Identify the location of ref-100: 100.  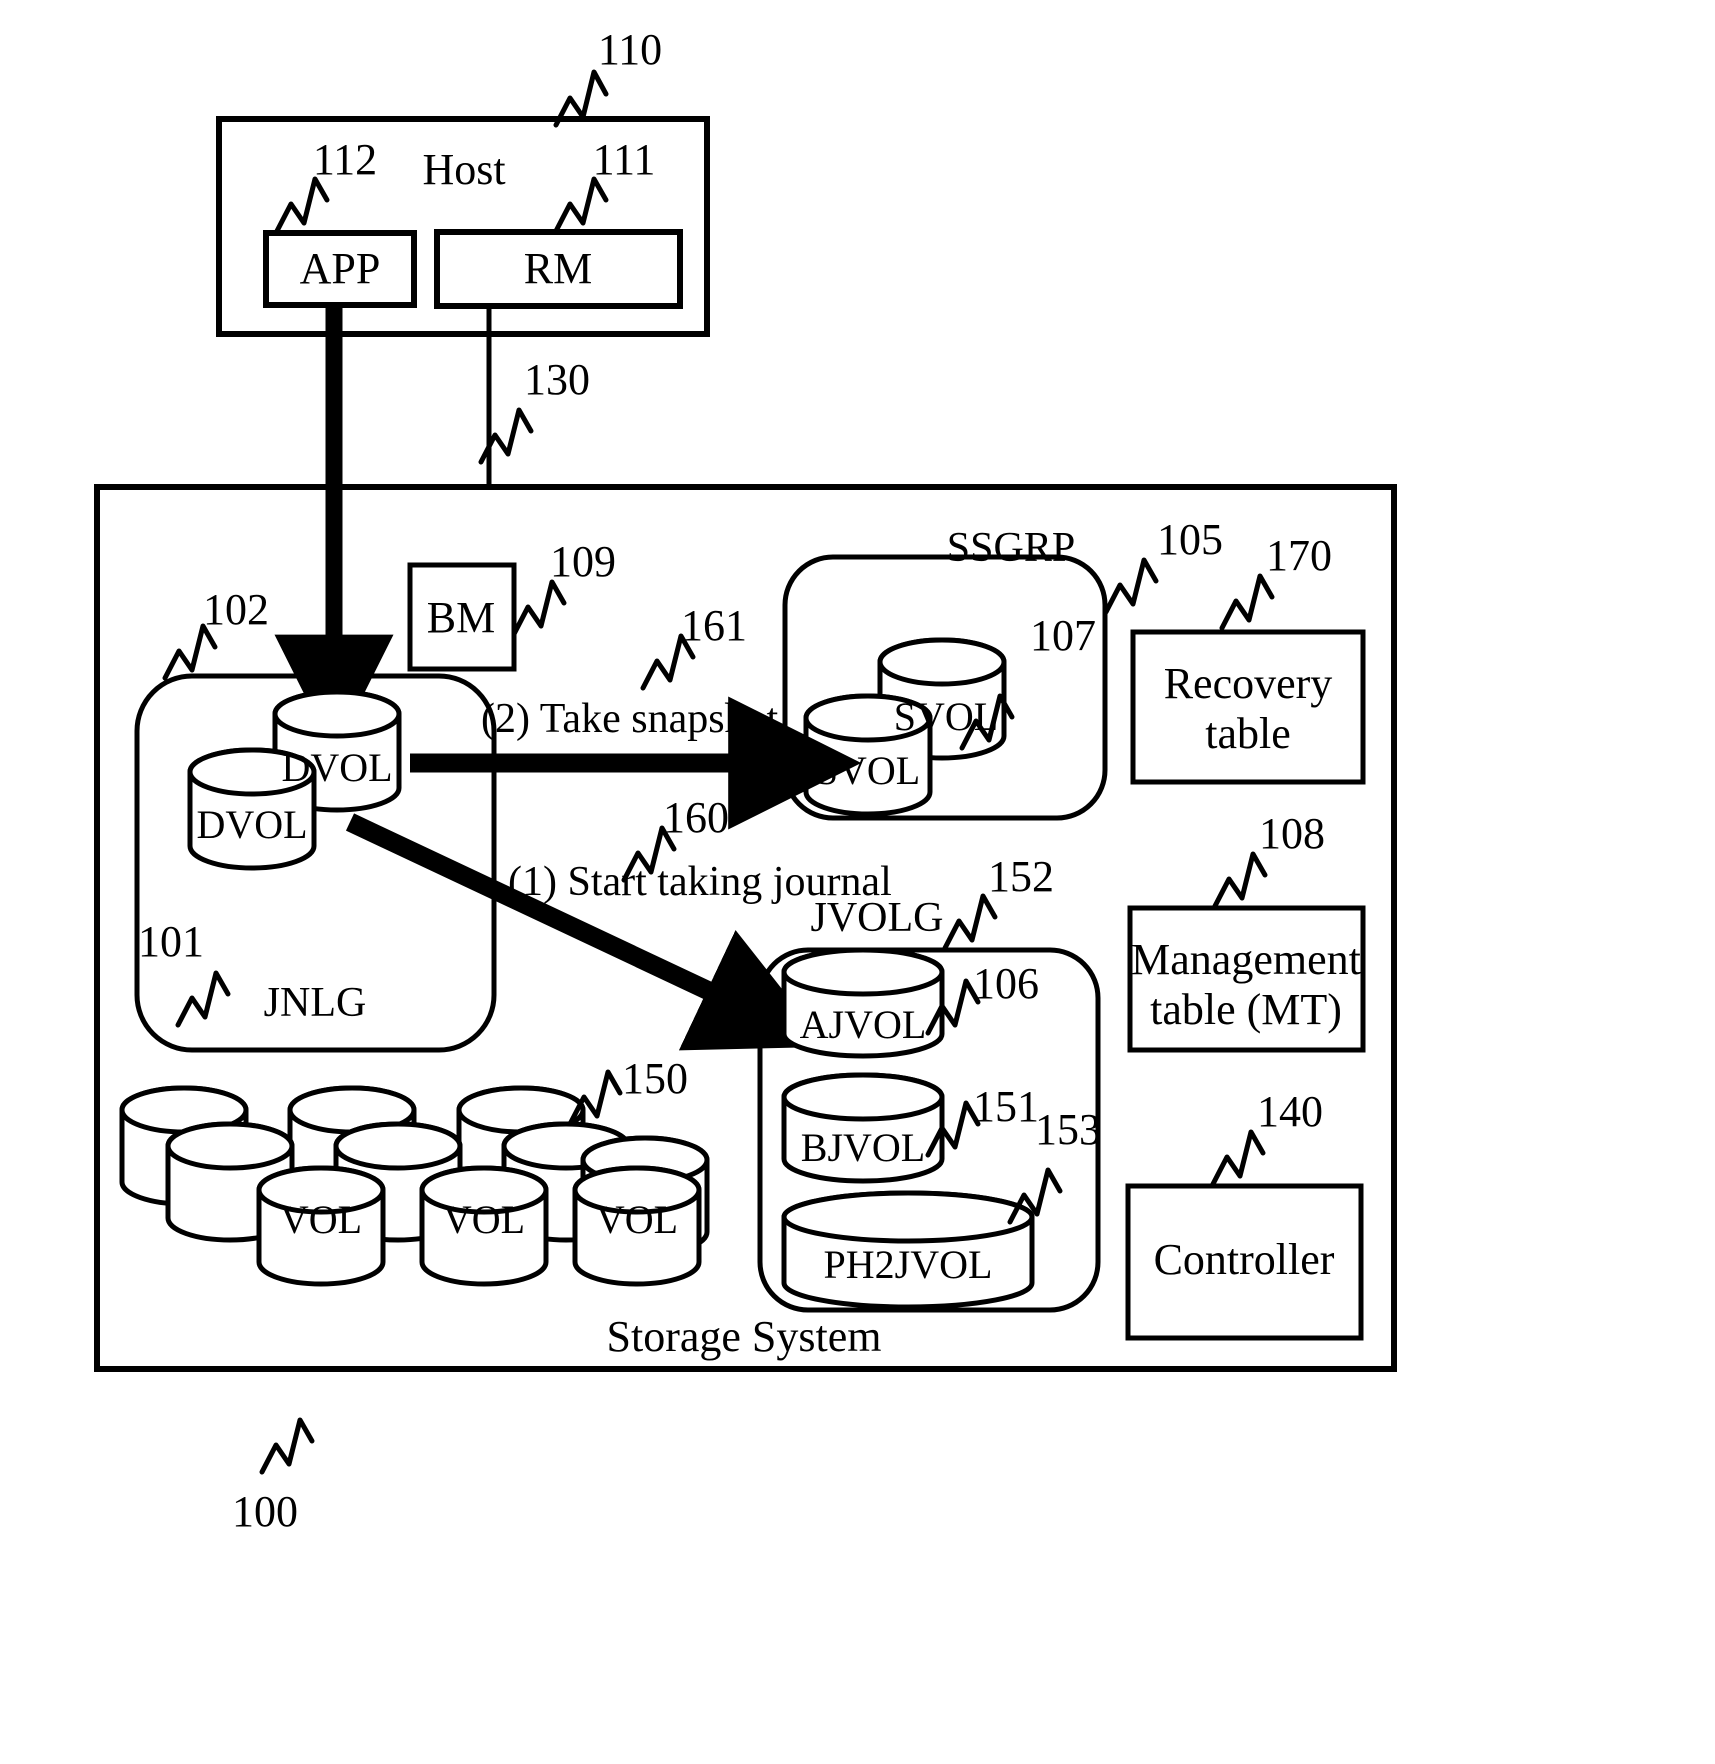
(265, 1511).